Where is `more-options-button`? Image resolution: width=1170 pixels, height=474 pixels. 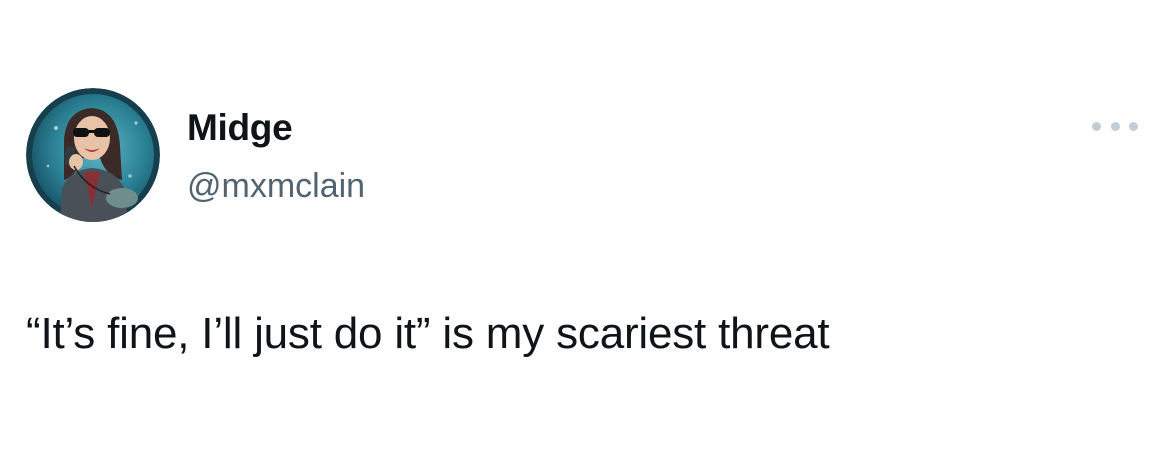 more-options-button is located at coordinates (1115, 126).